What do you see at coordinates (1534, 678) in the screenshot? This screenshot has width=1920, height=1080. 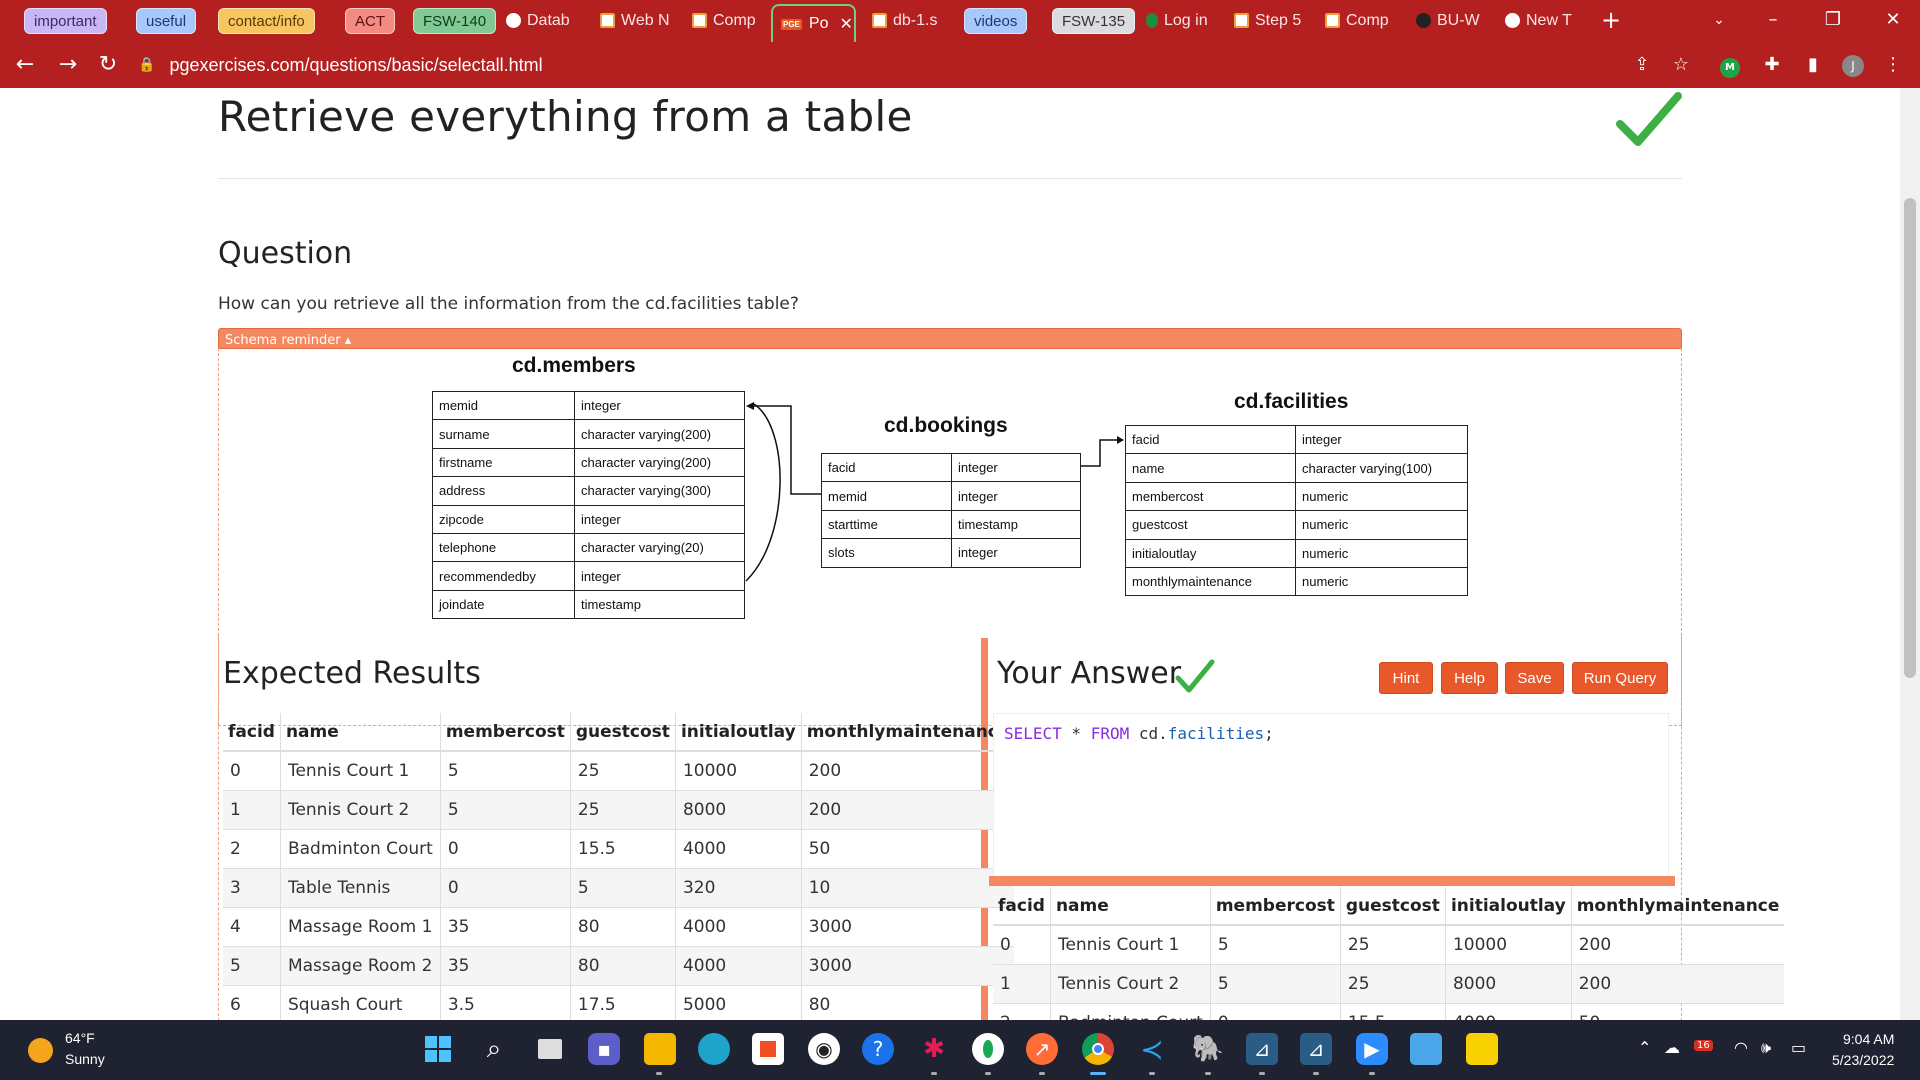 I see `save-button: Save` at bounding box center [1534, 678].